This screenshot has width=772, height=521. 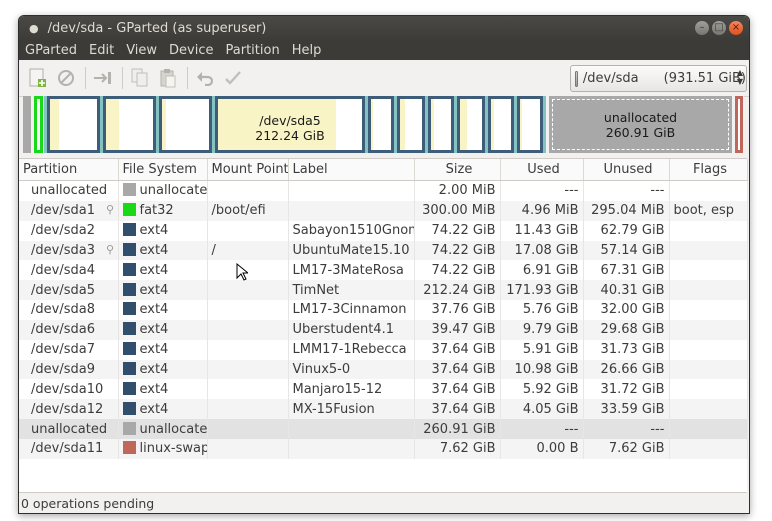 What do you see at coordinates (253, 50) in the screenshot?
I see `menu-partition: Partition` at bounding box center [253, 50].